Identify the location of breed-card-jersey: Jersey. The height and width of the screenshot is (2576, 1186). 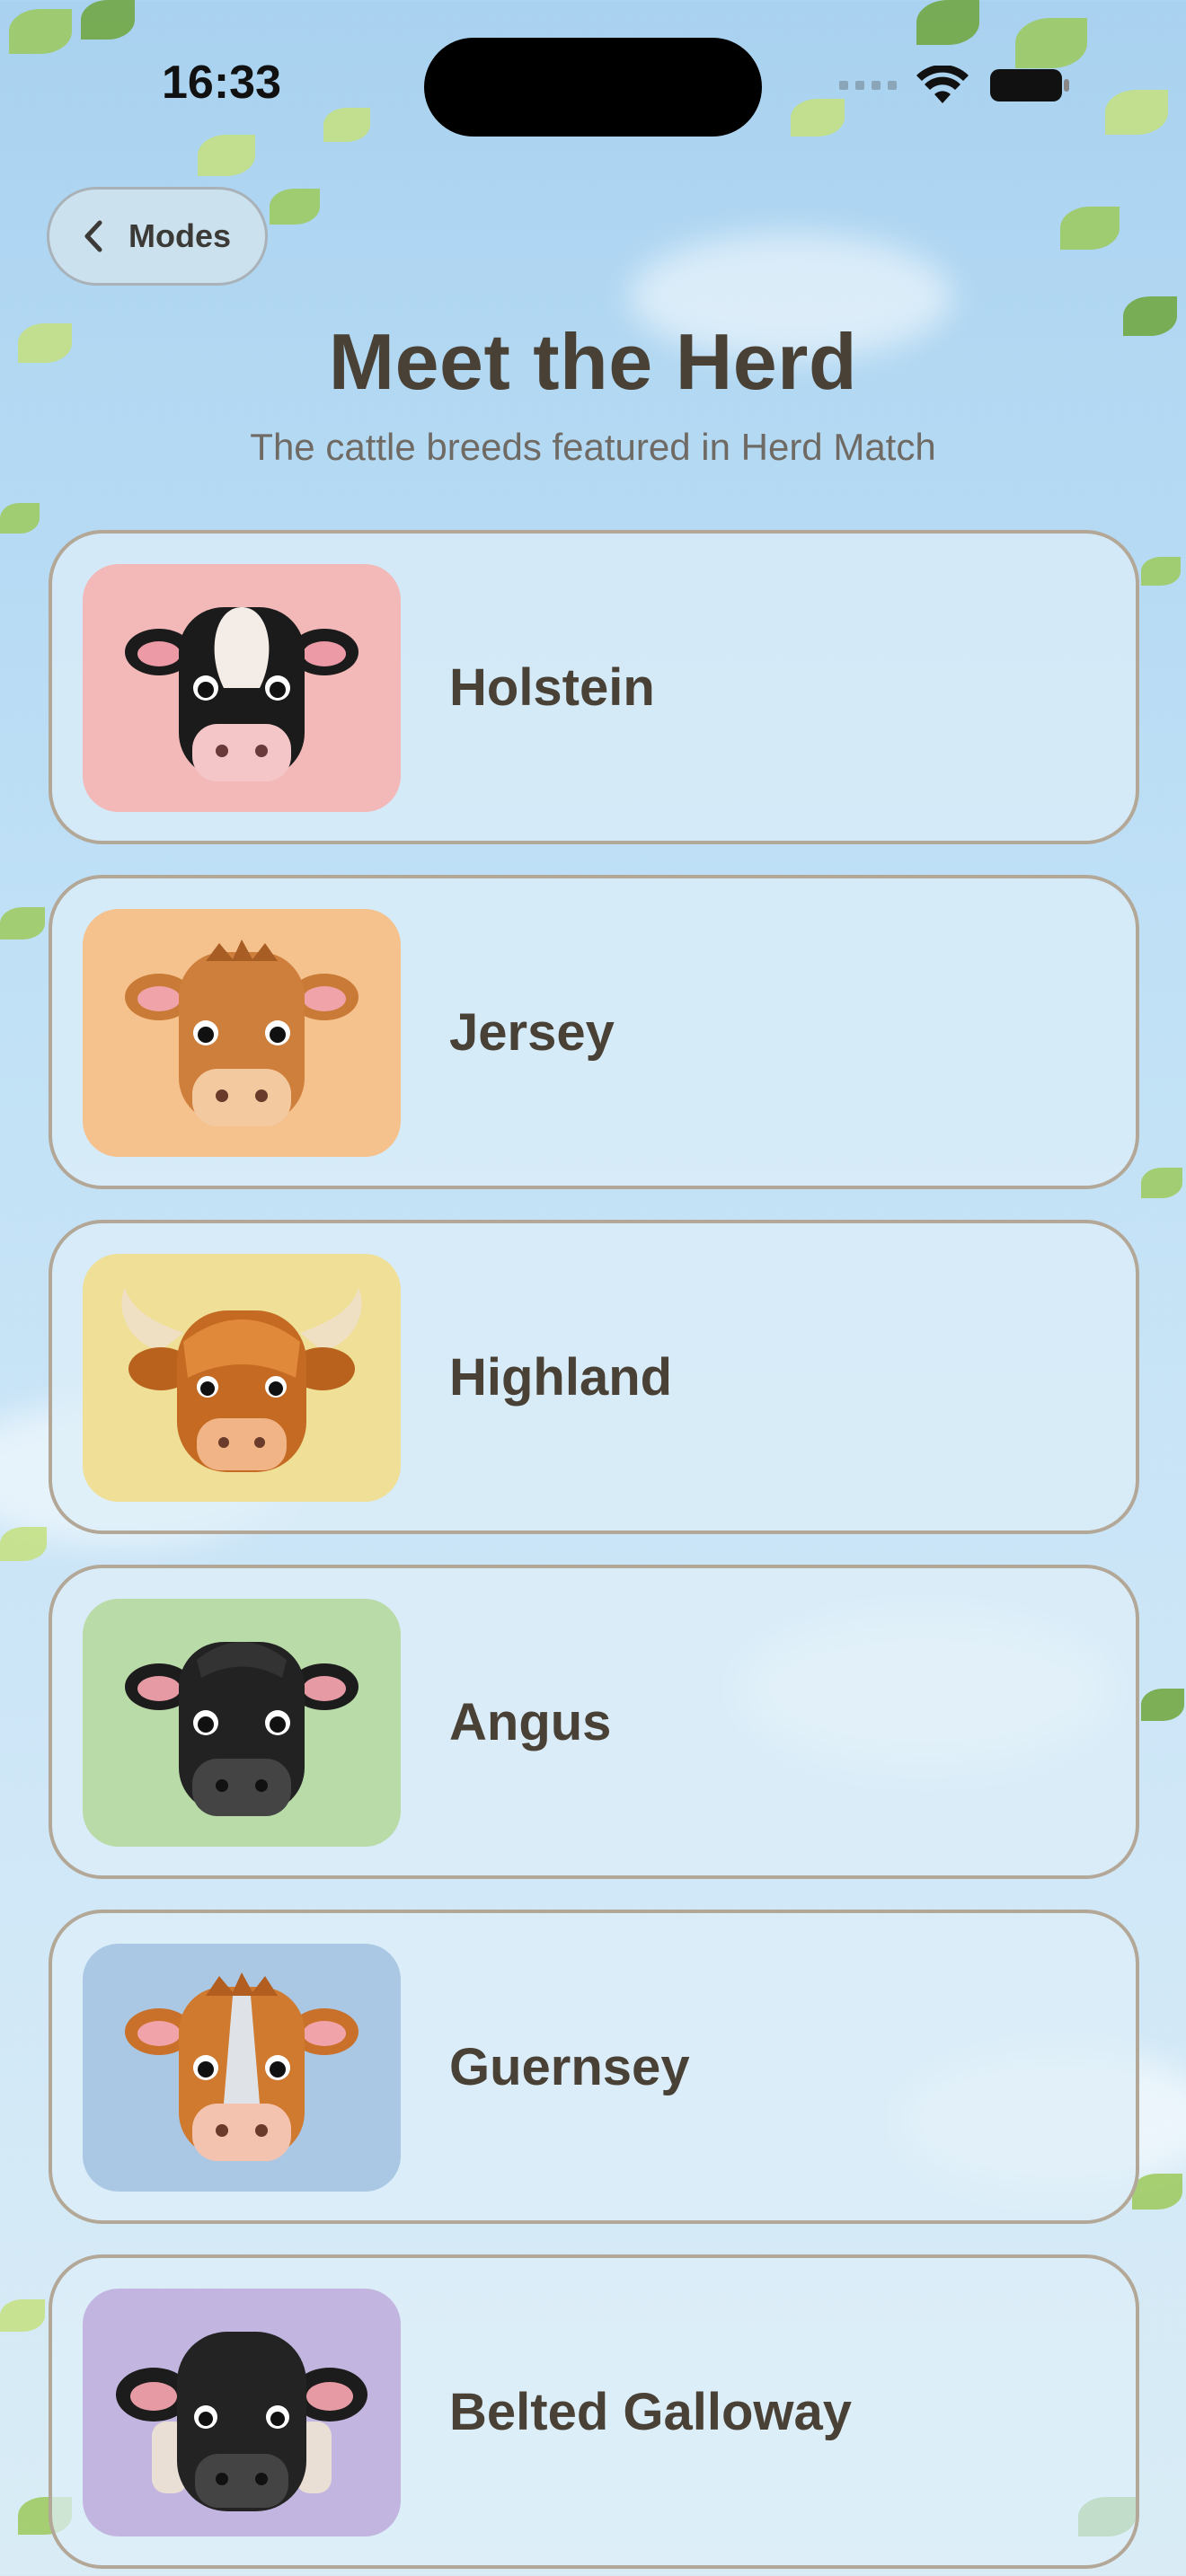
(594, 1032).